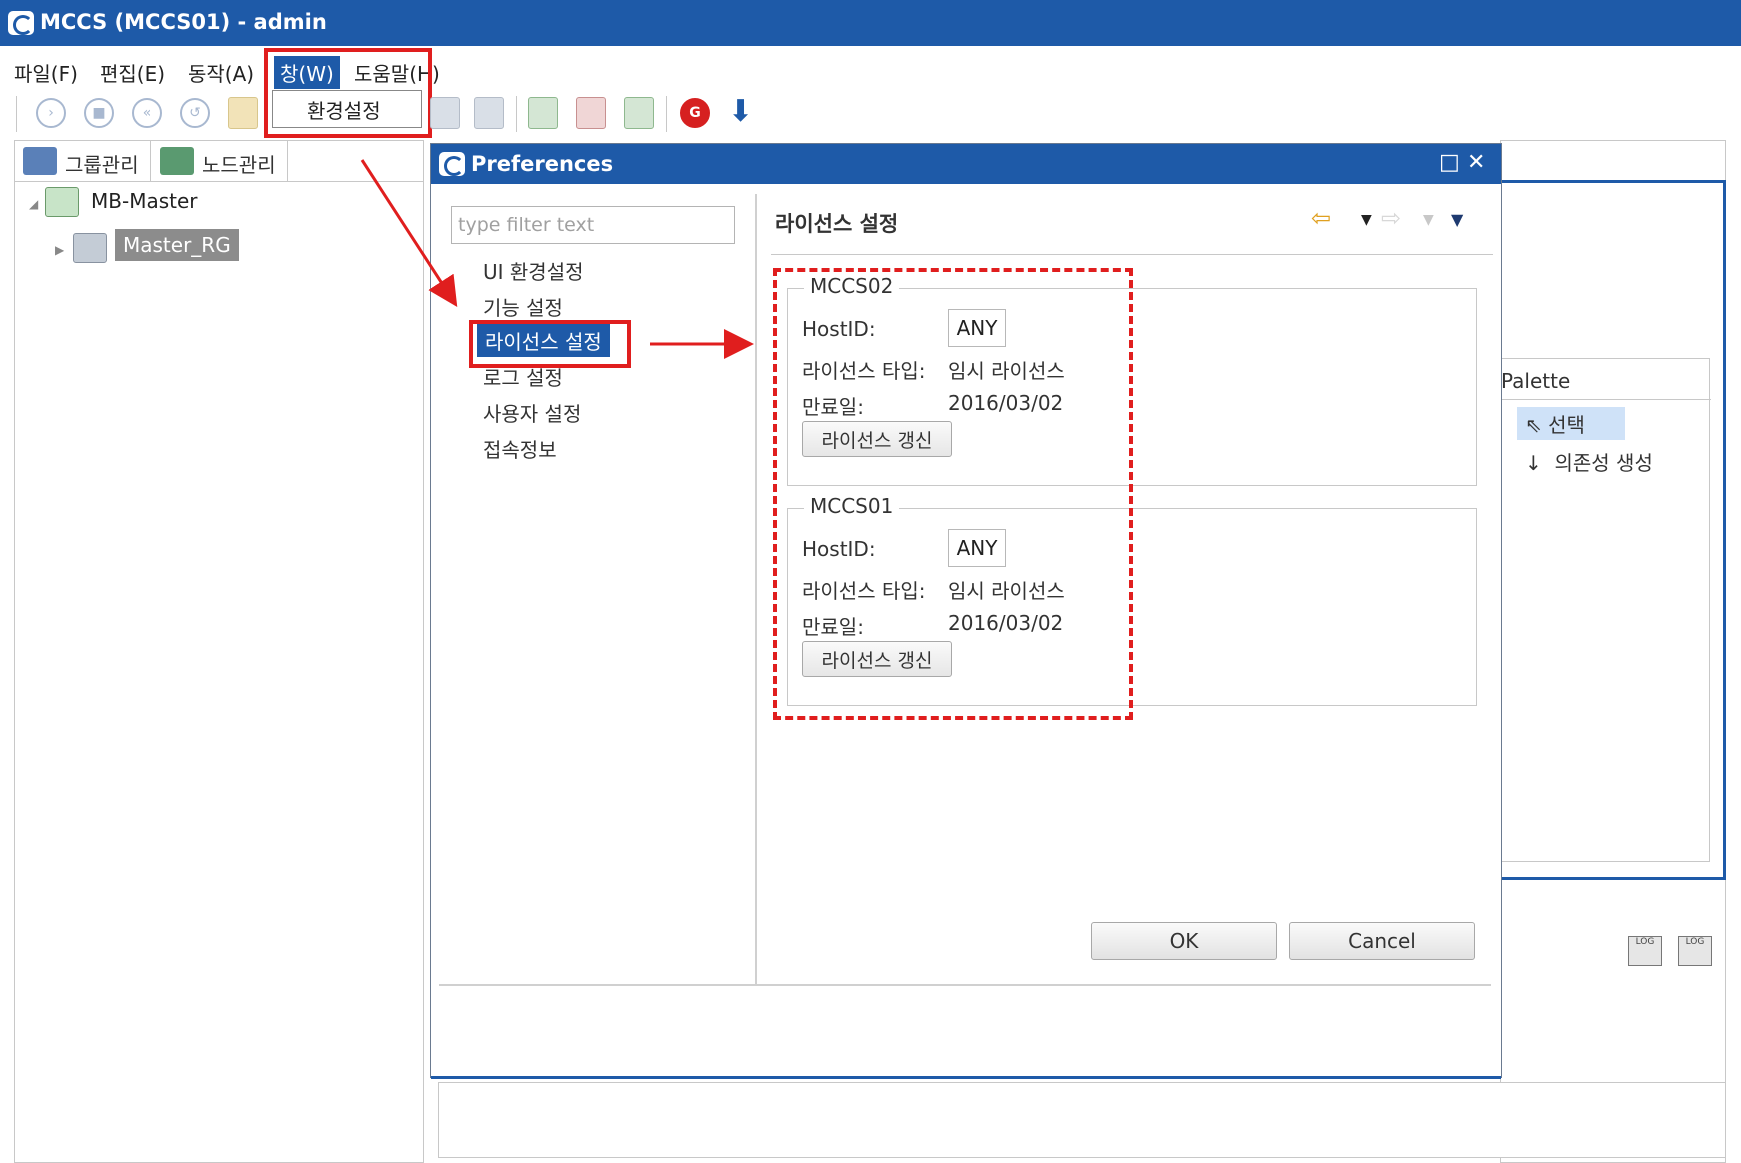 The height and width of the screenshot is (1163, 1741). Describe the element at coordinates (409, 233) in the screenshot. I see `arrow-menu-to-nav` at that location.